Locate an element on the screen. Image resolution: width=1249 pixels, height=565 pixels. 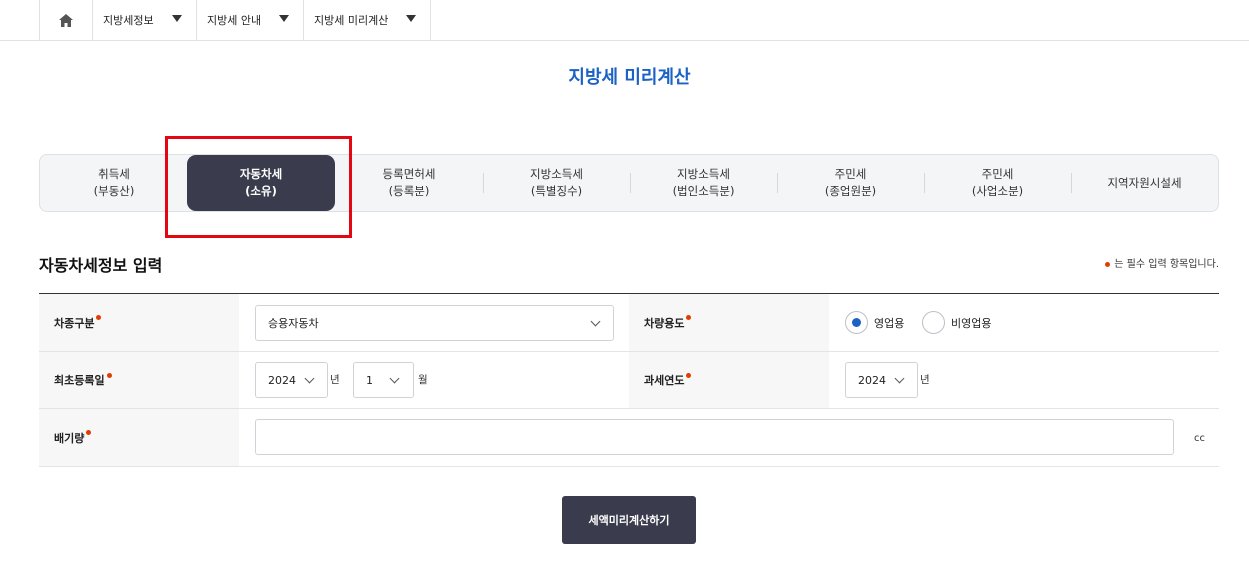
highlight-box is located at coordinates (258, 187).